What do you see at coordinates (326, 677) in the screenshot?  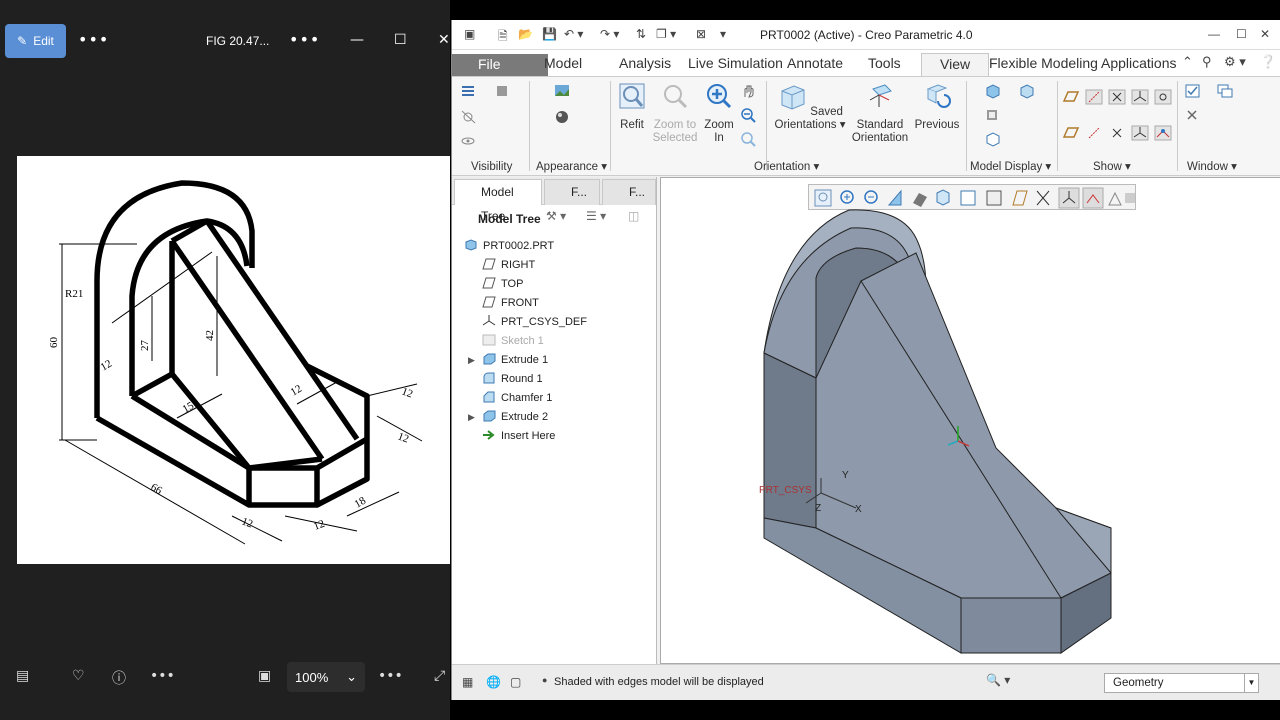 I see `zoom-dropdown: 100% ⌄` at bounding box center [326, 677].